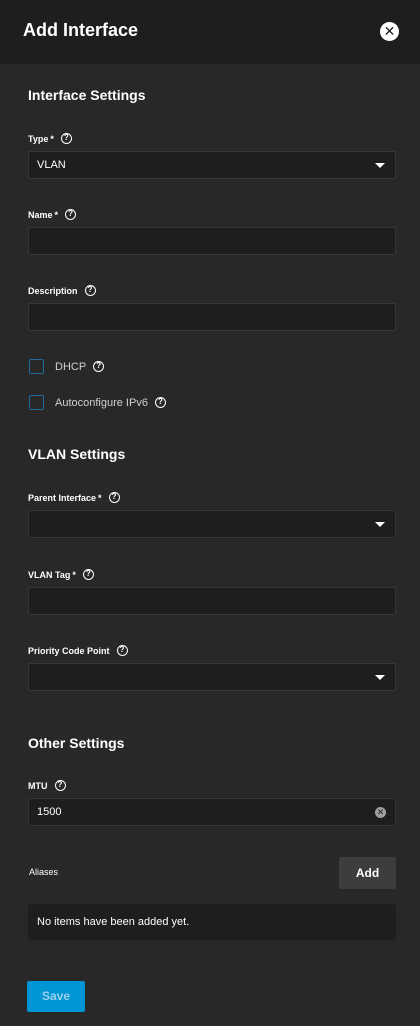 This screenshot has width=420, height=1026. I want to click on dhcp-label: DHCP, so click(71, 366).